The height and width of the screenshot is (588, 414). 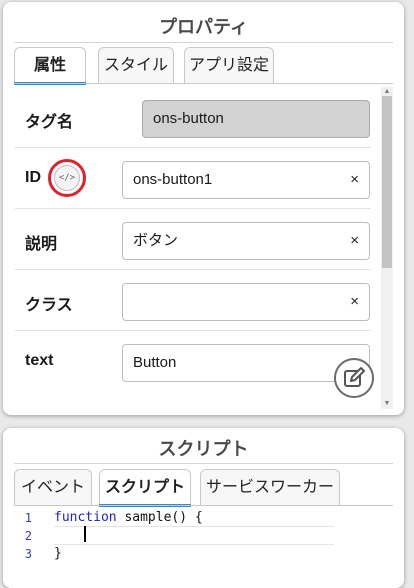 I want to click on tab-events: イベント, so click(x=53, y=487).